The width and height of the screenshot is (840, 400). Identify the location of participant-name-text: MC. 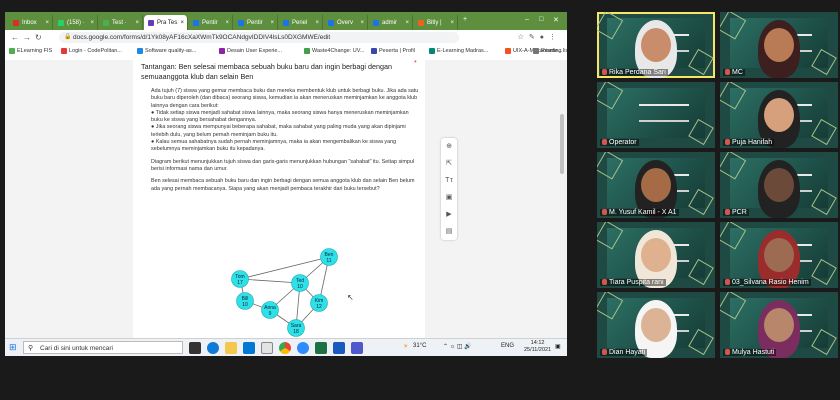
(737, 72).